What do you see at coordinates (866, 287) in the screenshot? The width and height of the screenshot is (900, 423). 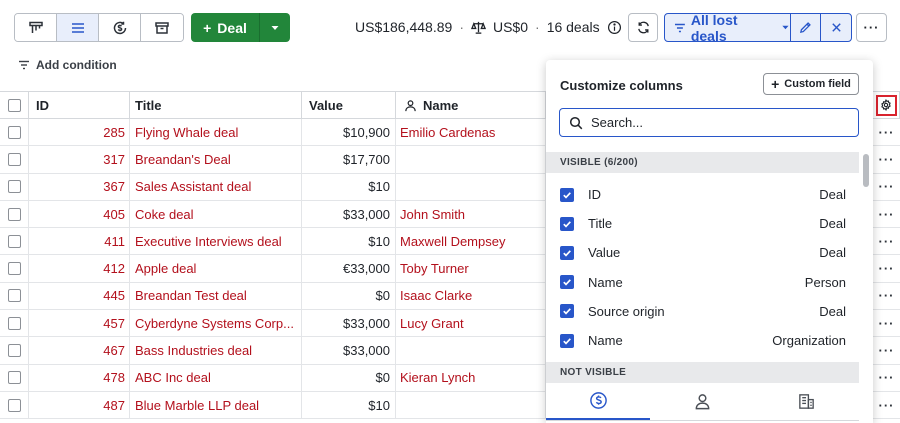 I see `panel-scrollbar` at bounding box center [866, 287].